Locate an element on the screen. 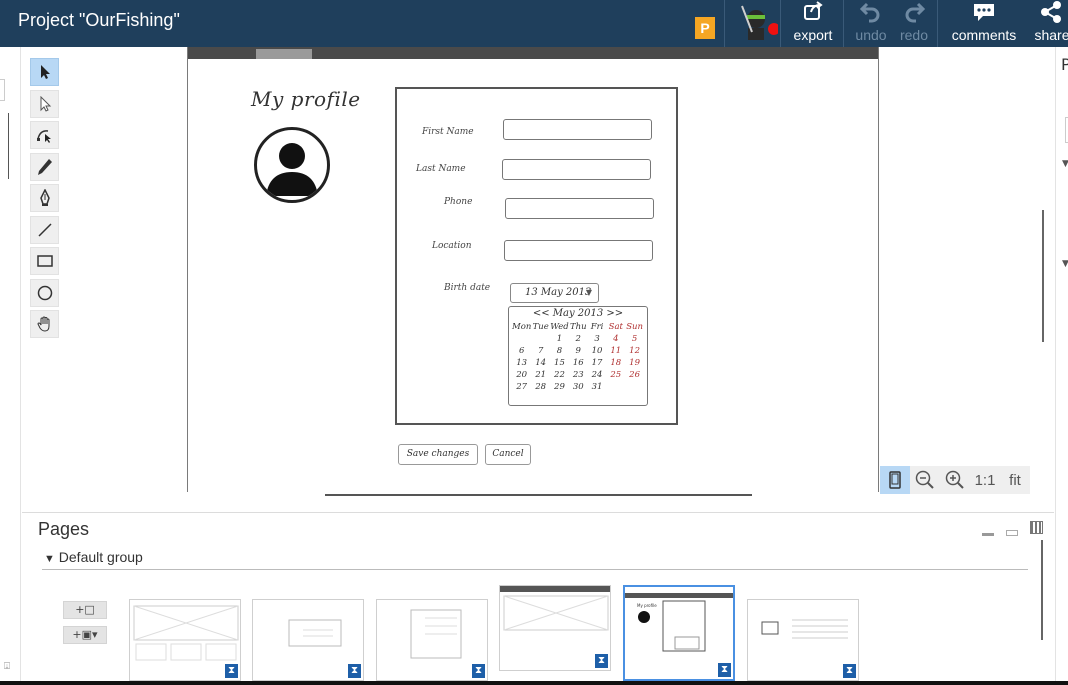  location-field is located at coordinates (578, 250).